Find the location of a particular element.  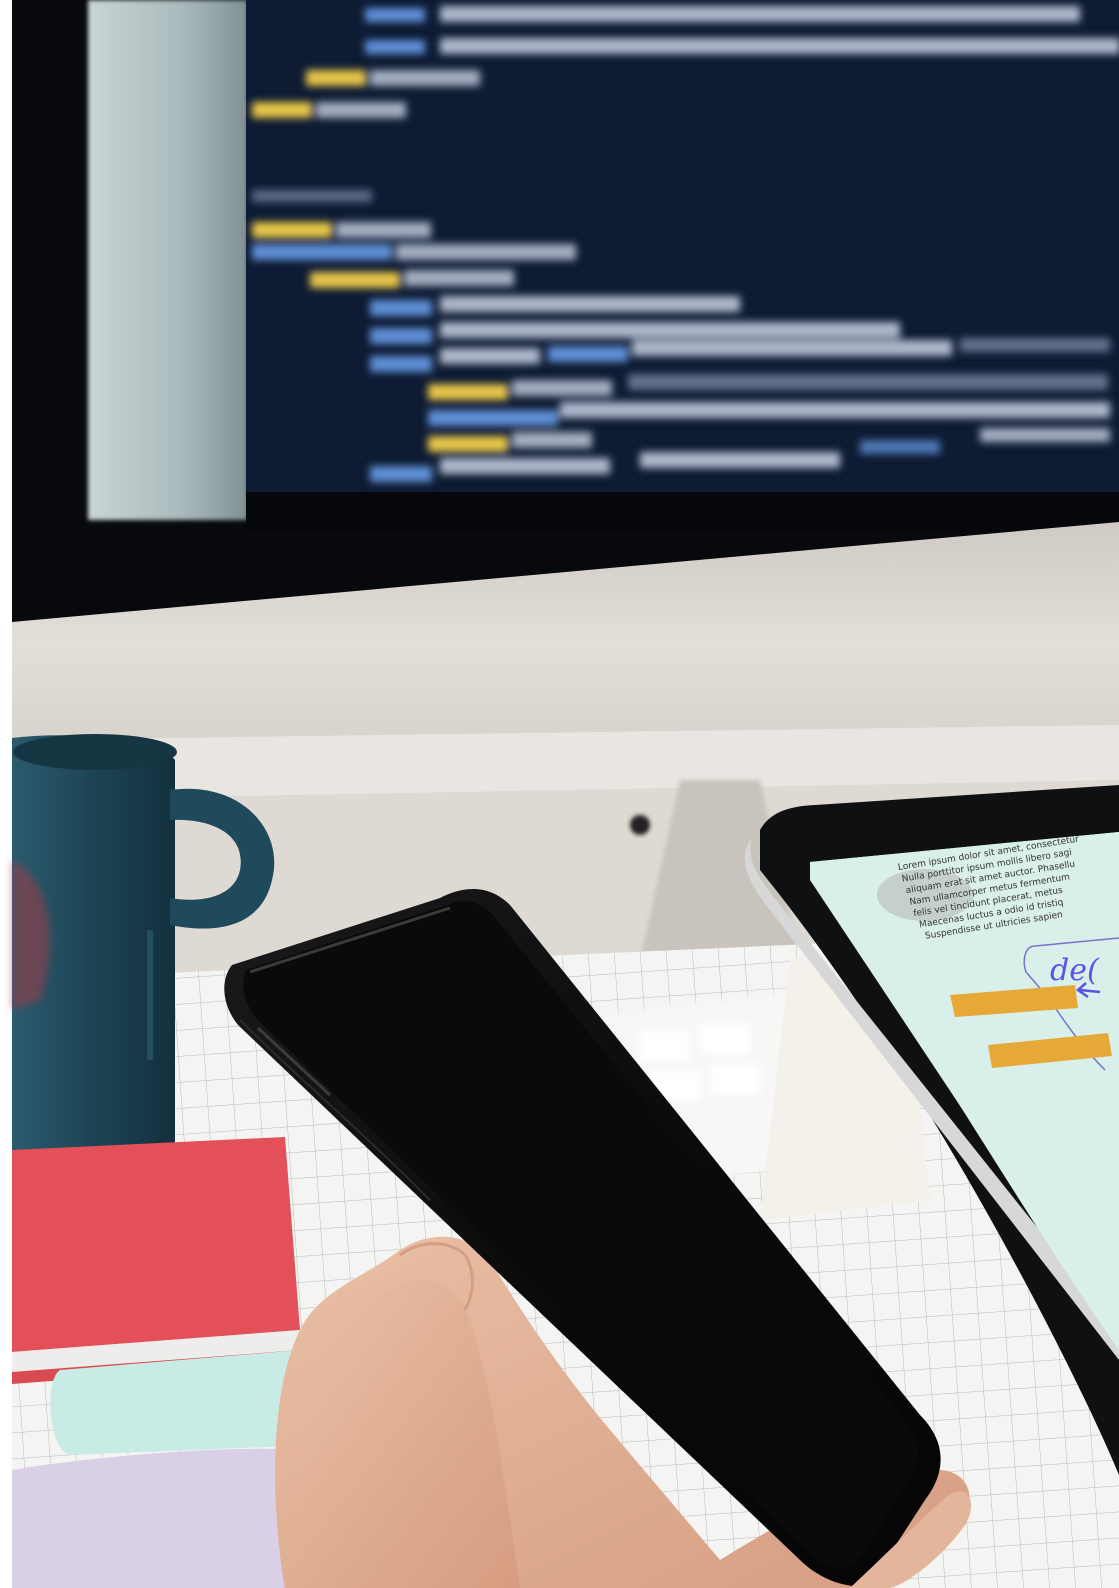

tablet-handwriting: de( is located at coordinates (1075, 970).